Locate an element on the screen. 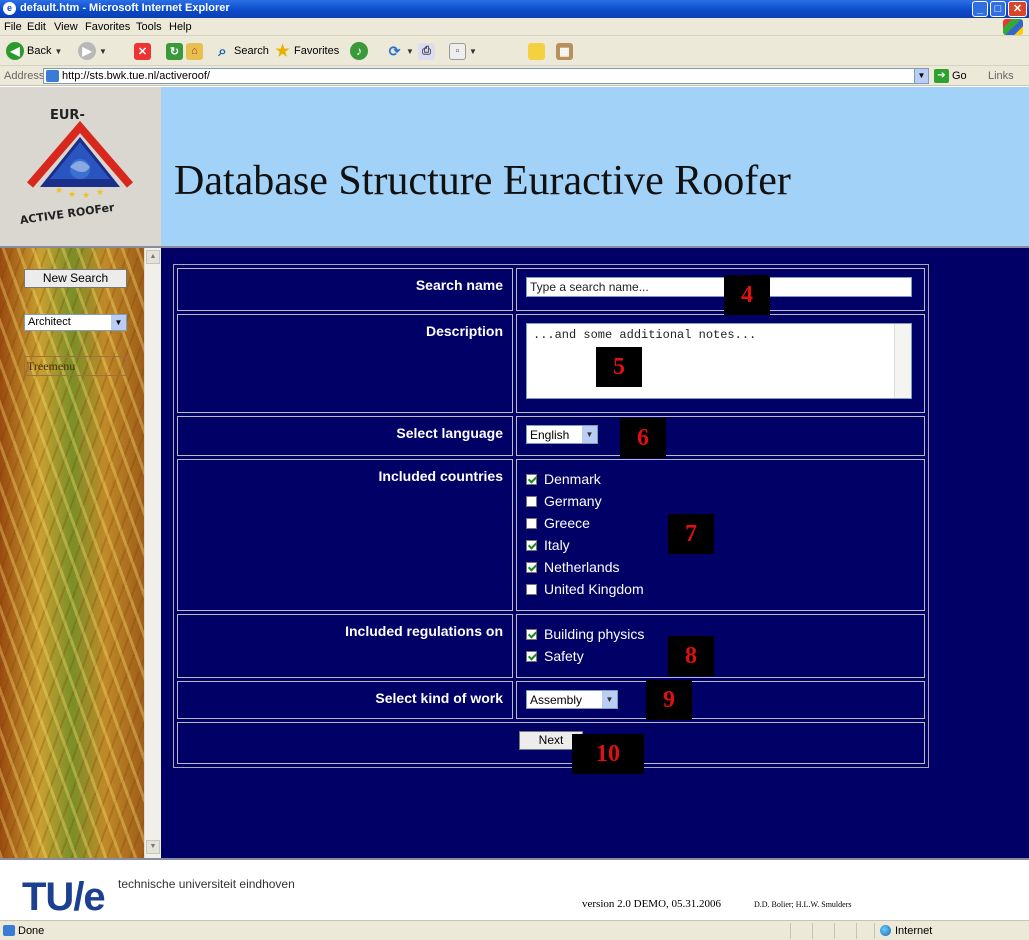 Image resolution: width=1029 pixels, height=940 pixels. menu-help: Help is located at coordinates (180, 27).